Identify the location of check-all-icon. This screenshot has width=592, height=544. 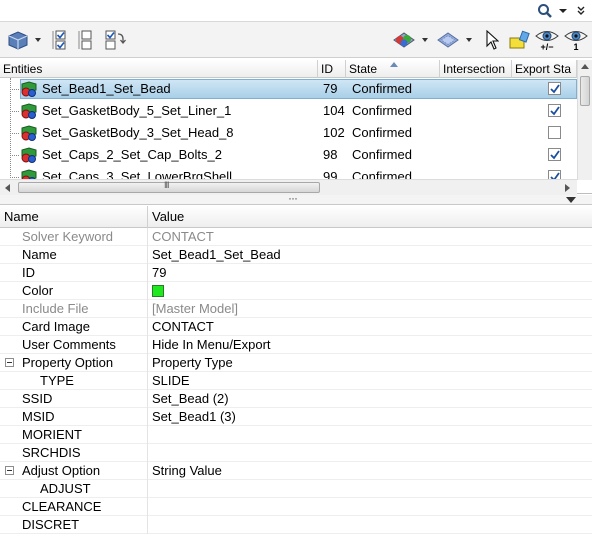
(61, 40).